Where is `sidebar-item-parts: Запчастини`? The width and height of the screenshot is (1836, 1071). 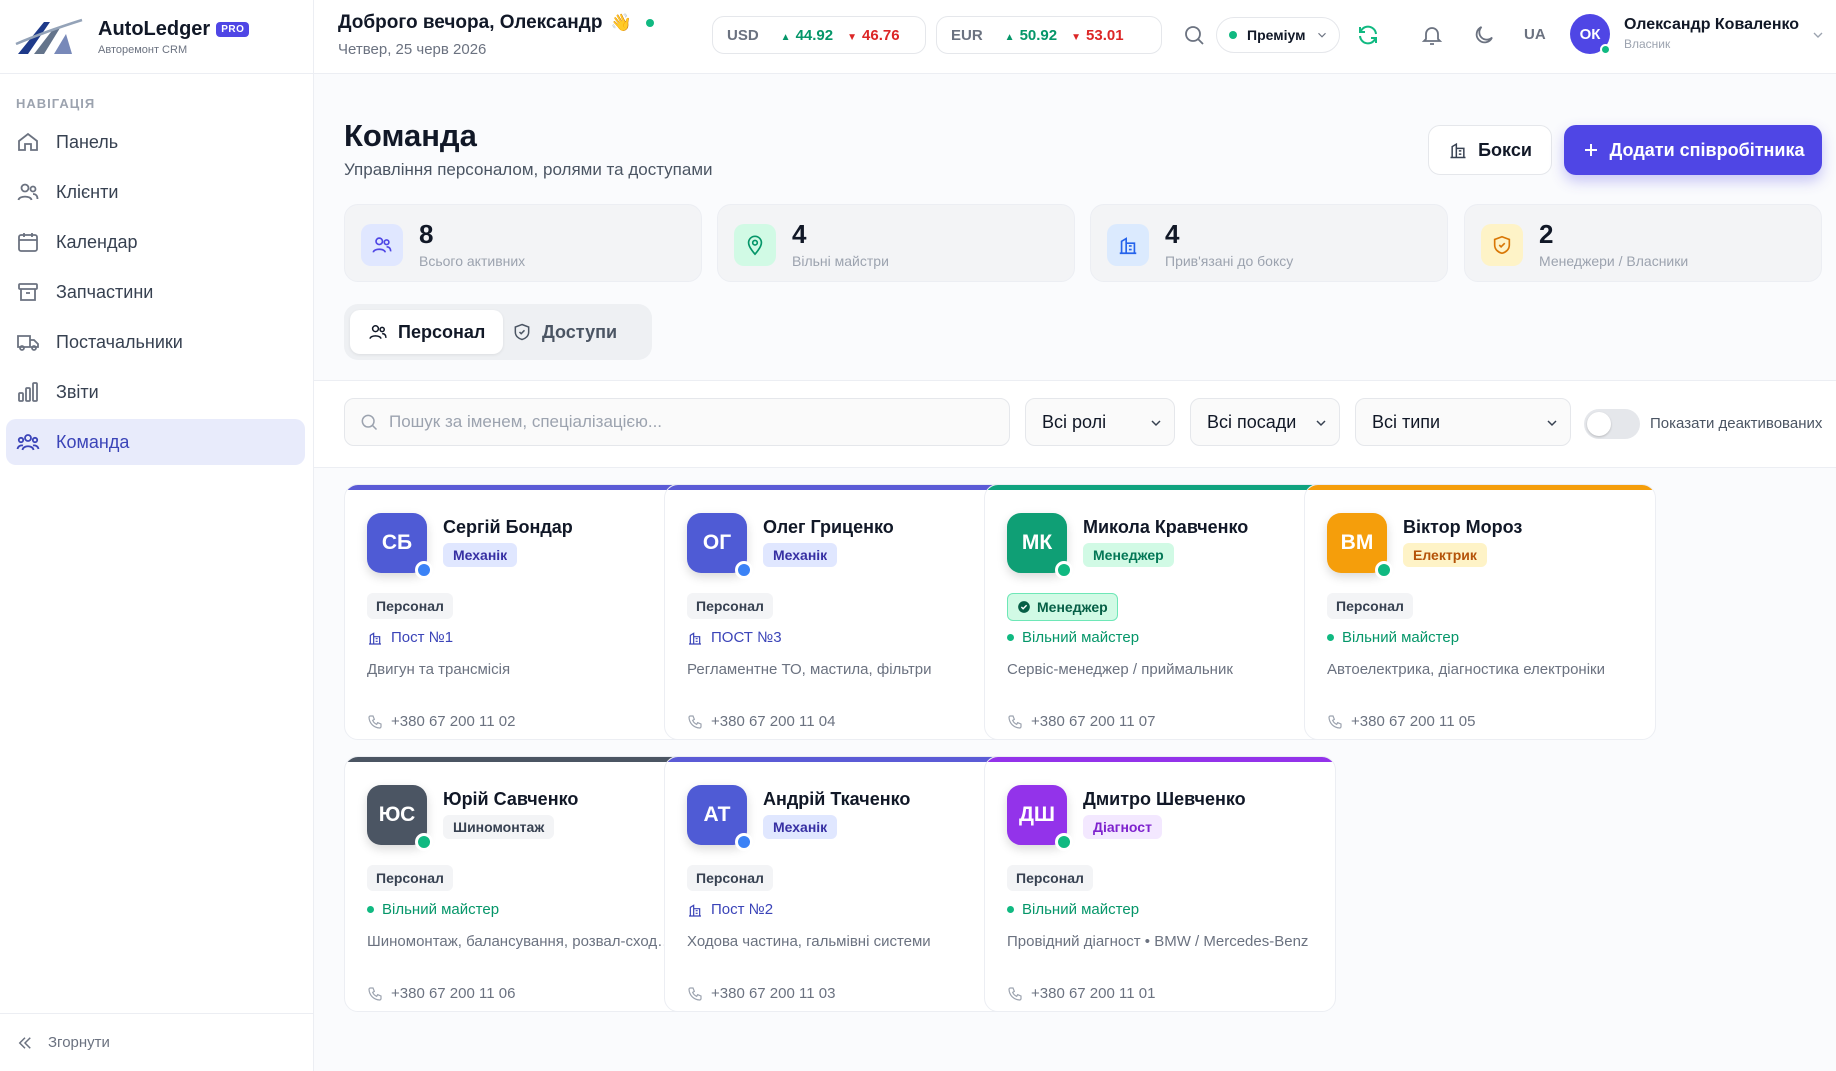 sidebar-item-parts: Запчастини is located at coordinates (155, 292).